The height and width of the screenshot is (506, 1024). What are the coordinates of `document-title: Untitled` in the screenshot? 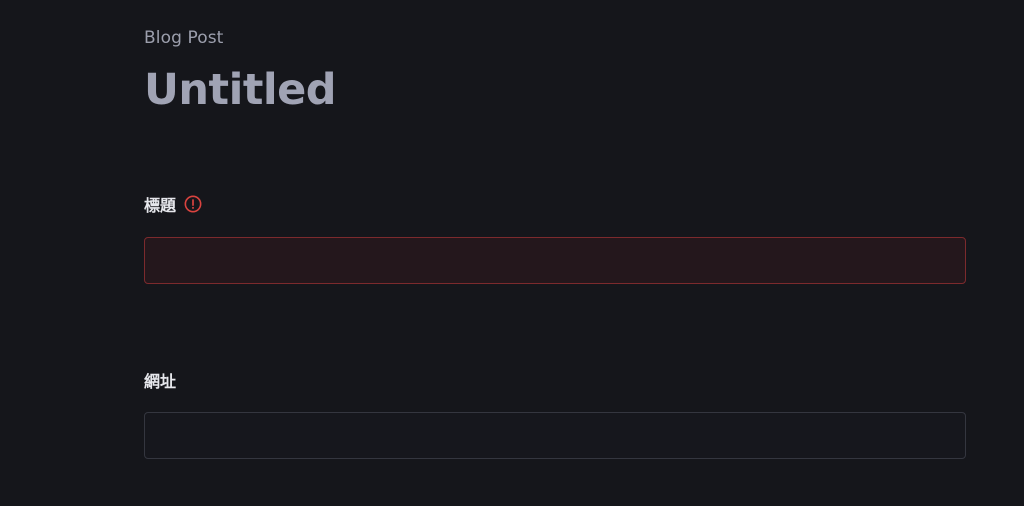 It's located at (240, 90).